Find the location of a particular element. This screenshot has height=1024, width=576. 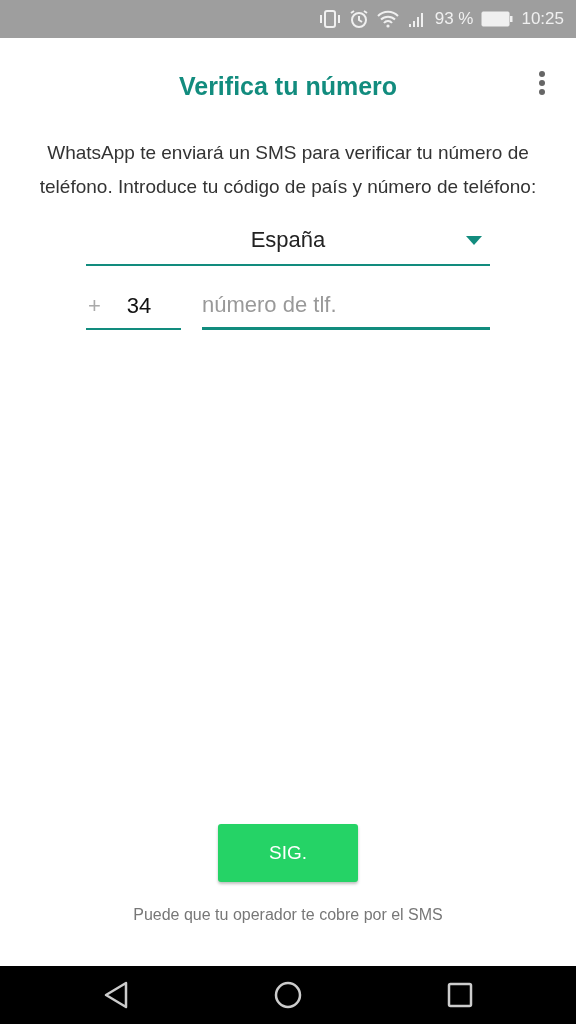

back-icon is located at coordinates (115, 995).